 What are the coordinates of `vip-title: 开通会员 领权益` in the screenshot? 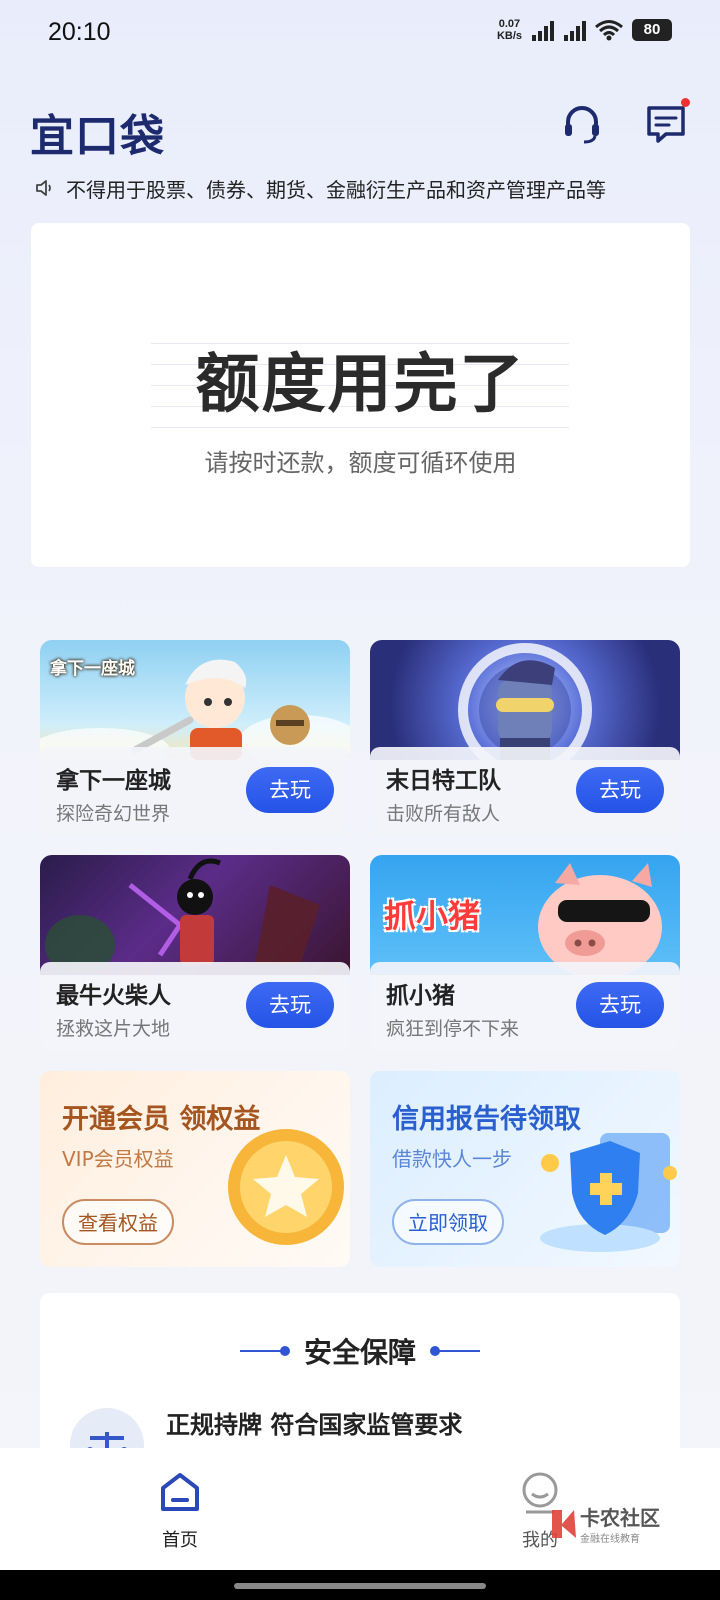 It's located at (161, 1119).